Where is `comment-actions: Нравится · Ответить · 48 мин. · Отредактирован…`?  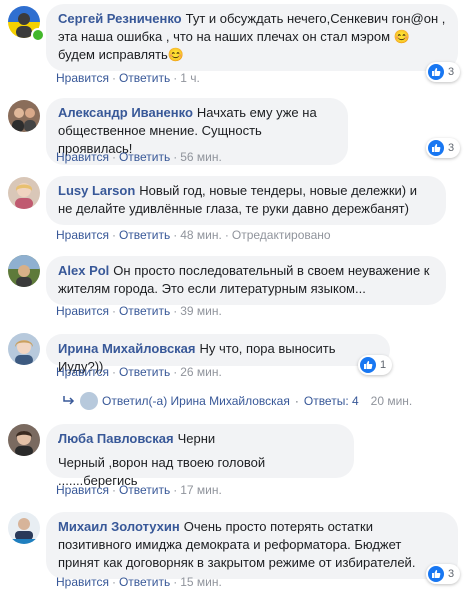
comment-actions: Нравится · Ответить · 48 мин. · Отредактирован… is located at coordinates (193, 235).